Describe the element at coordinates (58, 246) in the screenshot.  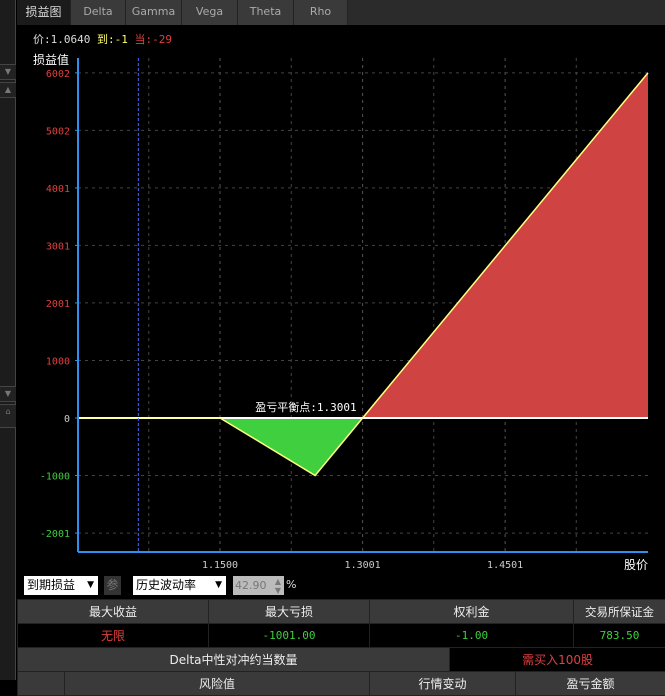
I see `y-tick-label: 3001` at that location.